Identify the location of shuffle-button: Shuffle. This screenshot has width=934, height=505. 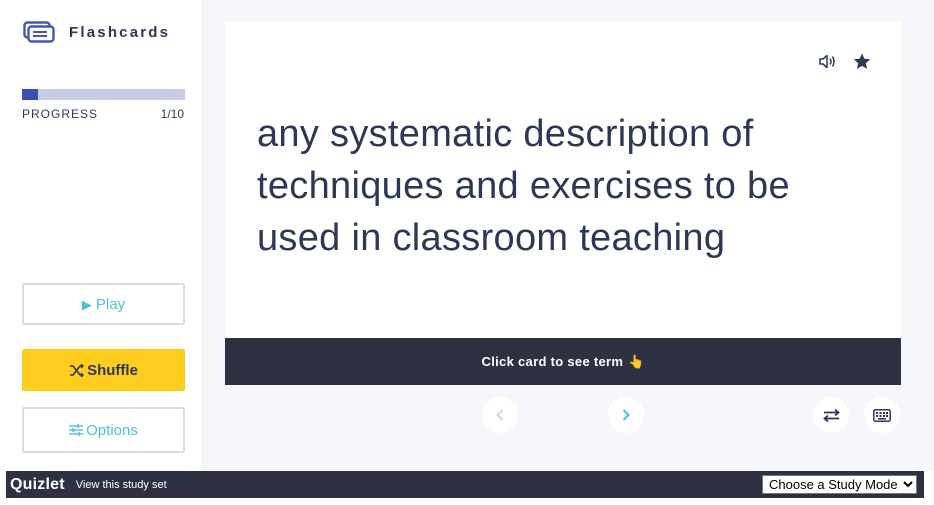
(103, 370).